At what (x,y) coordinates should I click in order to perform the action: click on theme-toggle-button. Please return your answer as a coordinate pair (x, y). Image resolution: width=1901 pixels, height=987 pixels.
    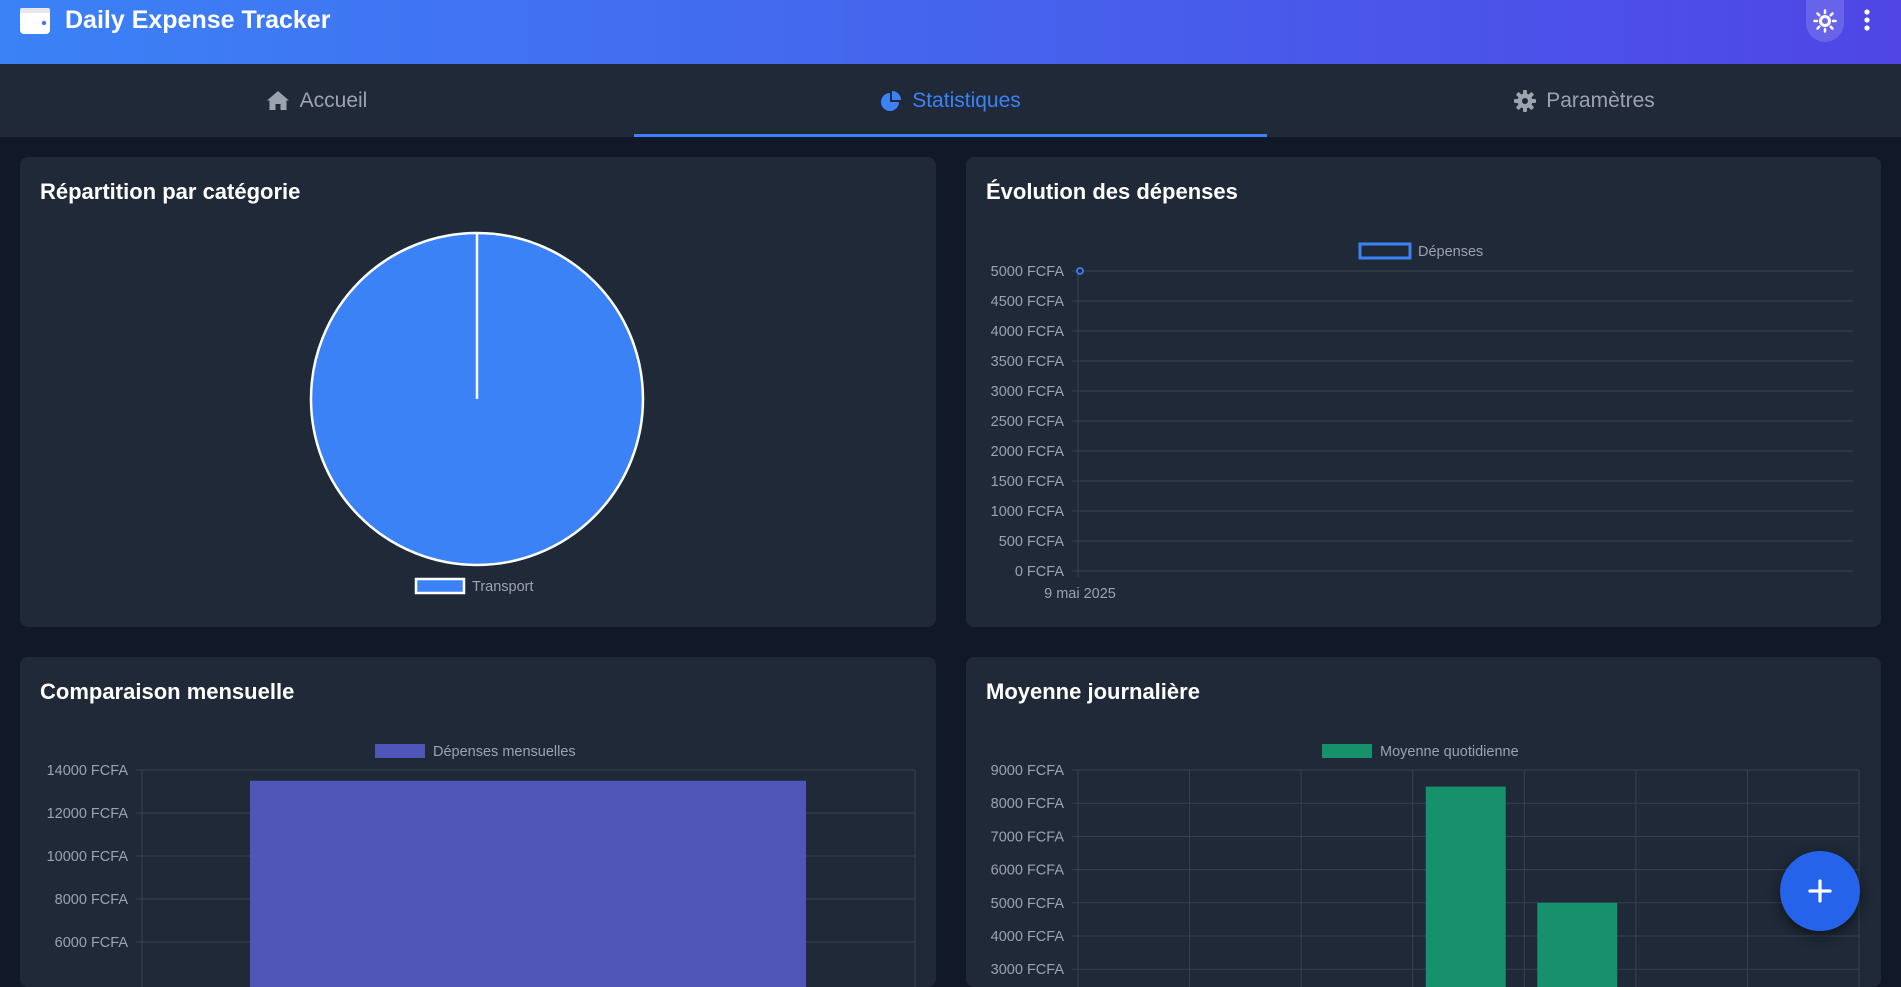
    Looking at the image, I should click on (1825, 21).